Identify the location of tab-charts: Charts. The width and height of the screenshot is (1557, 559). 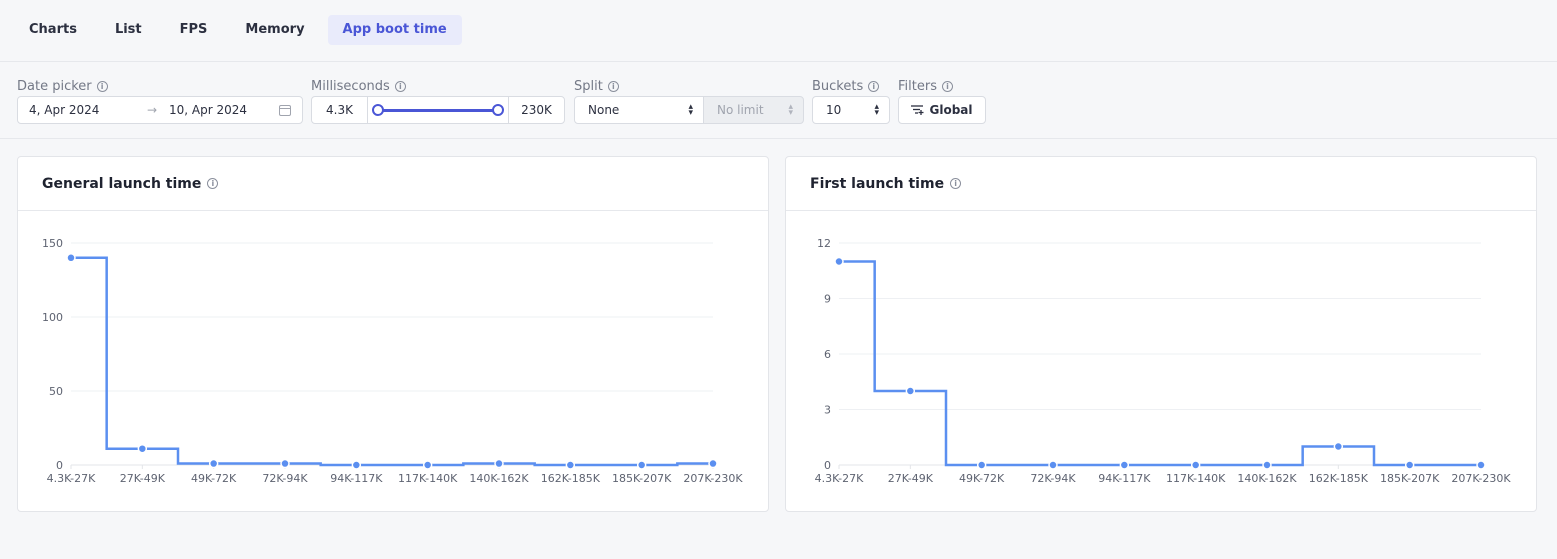
(53, 30).